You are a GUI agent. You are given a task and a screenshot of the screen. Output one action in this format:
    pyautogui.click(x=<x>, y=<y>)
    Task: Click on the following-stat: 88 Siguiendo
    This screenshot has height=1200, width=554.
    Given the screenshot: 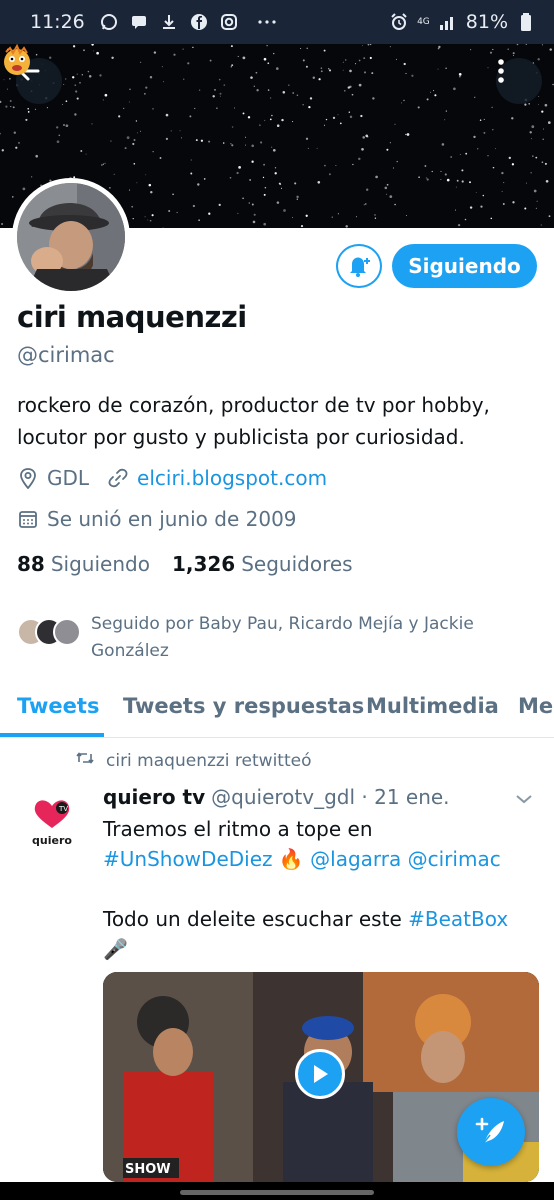 What is the action you would take?
    pyautogui.click(x=83, y=564)
    